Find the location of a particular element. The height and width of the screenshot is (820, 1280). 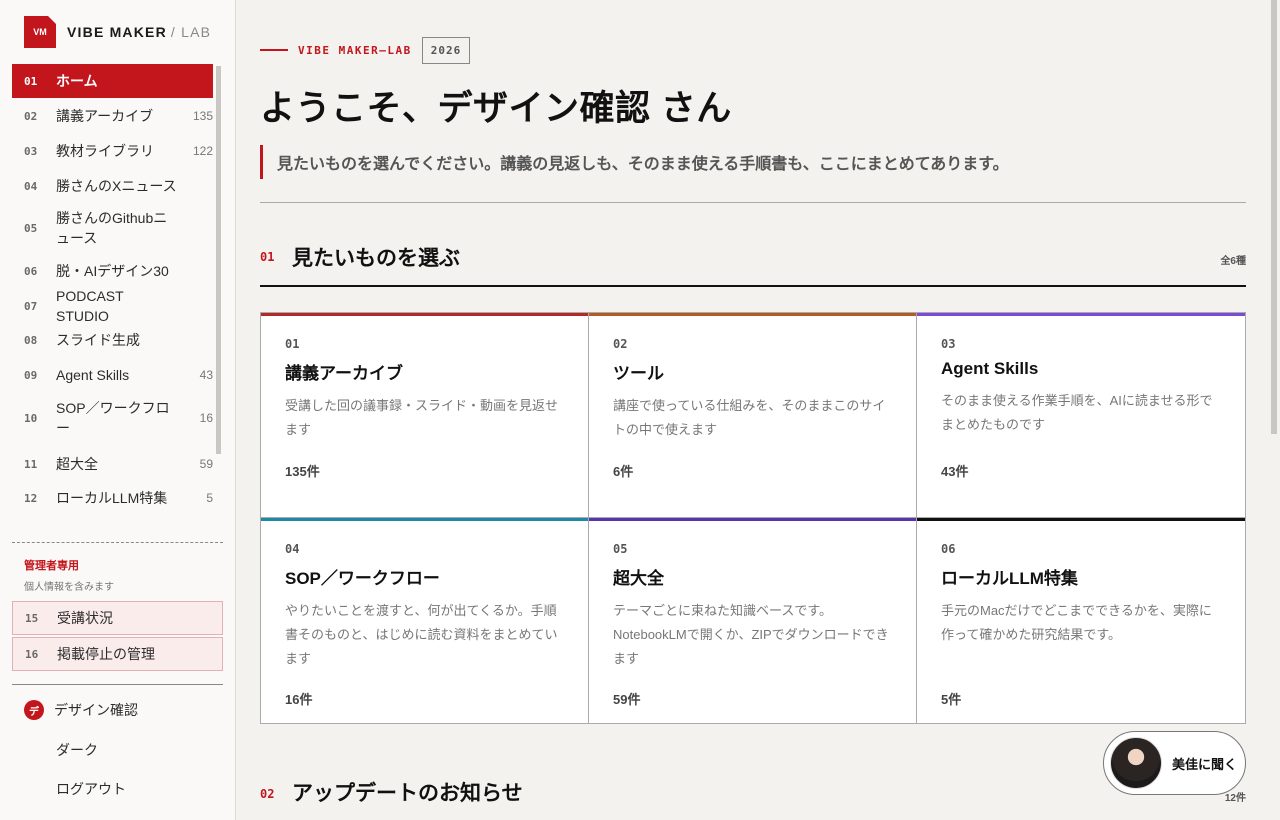

nav-label: 講義アーカイブ is located at coordinates (105, 116).